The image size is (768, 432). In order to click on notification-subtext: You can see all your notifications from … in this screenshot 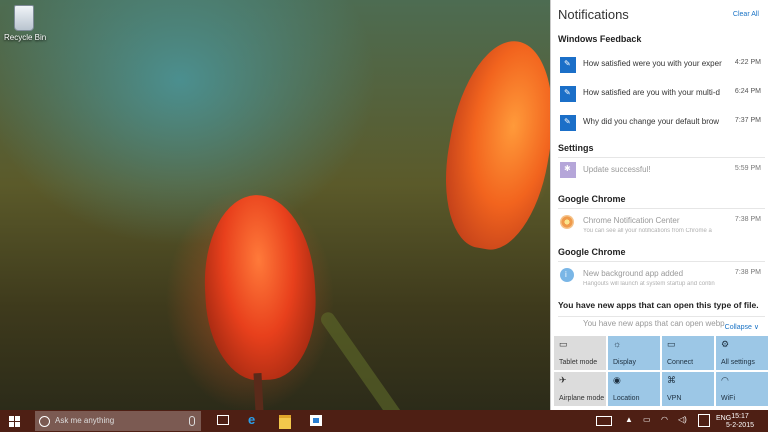, I will do `click(647, 231)`.